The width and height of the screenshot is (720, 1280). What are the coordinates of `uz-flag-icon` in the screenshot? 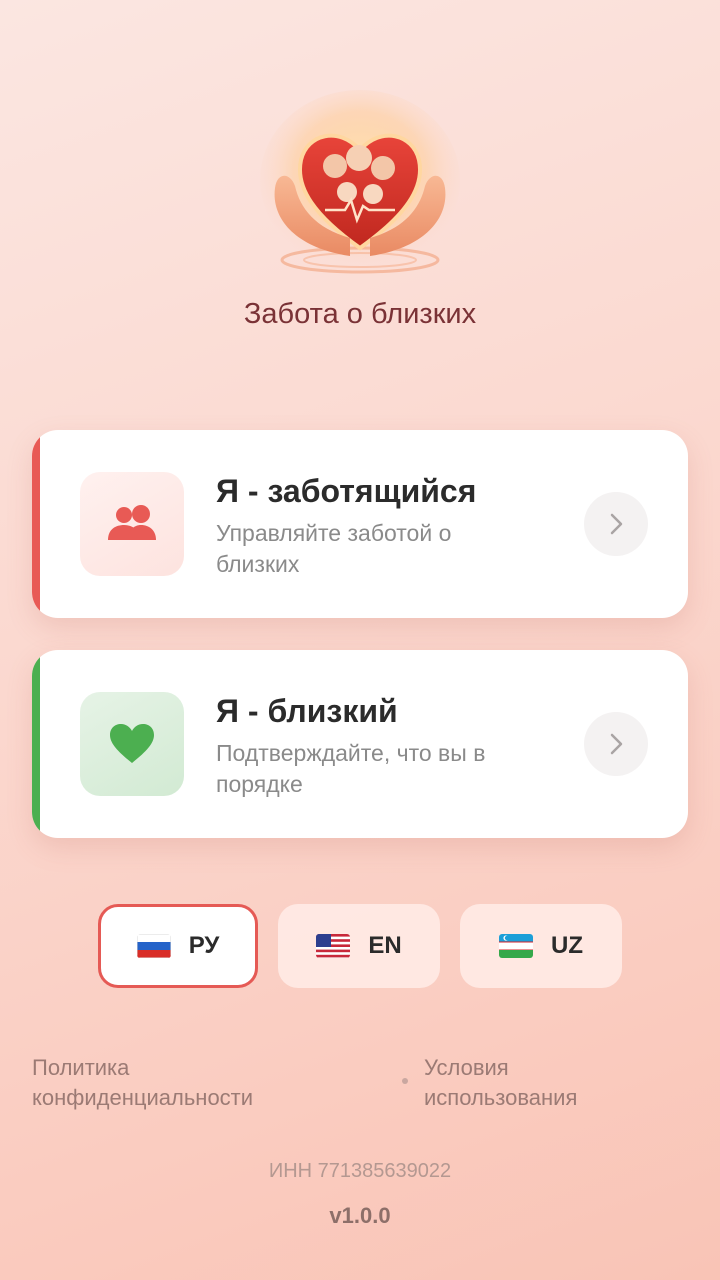 It's located at (516, 946).